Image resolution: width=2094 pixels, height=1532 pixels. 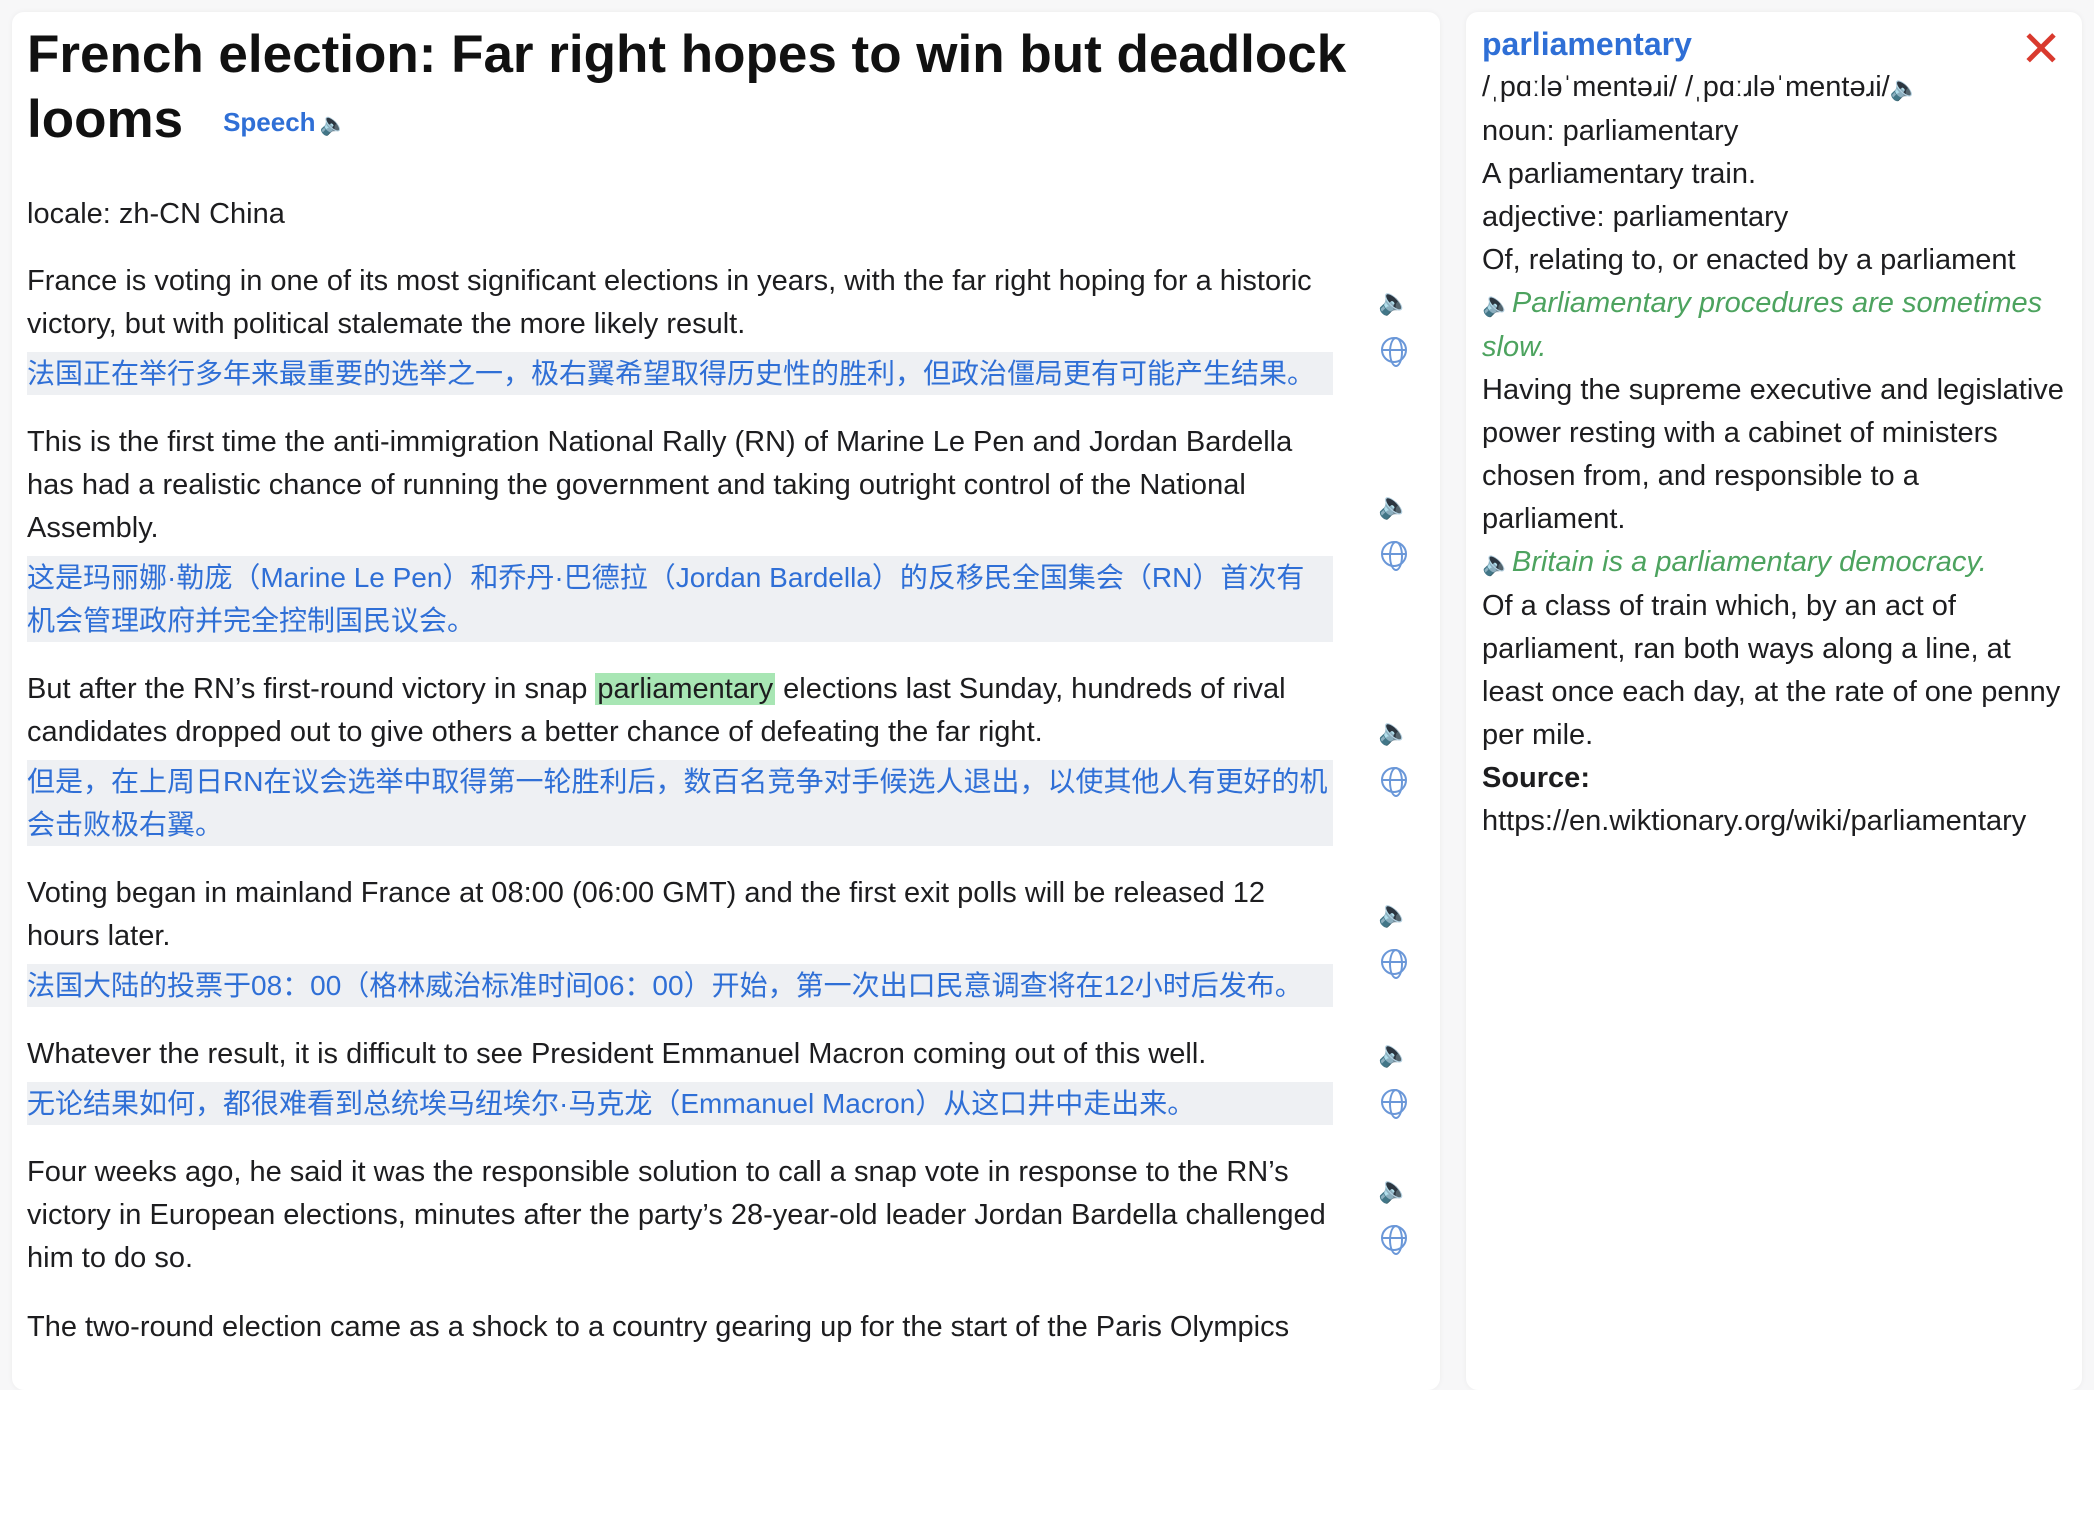 What do you see at coordinates (685, 689) in the screenshot?
I see `highlighted-word: parliamentary` at bounding box center [685, 689].